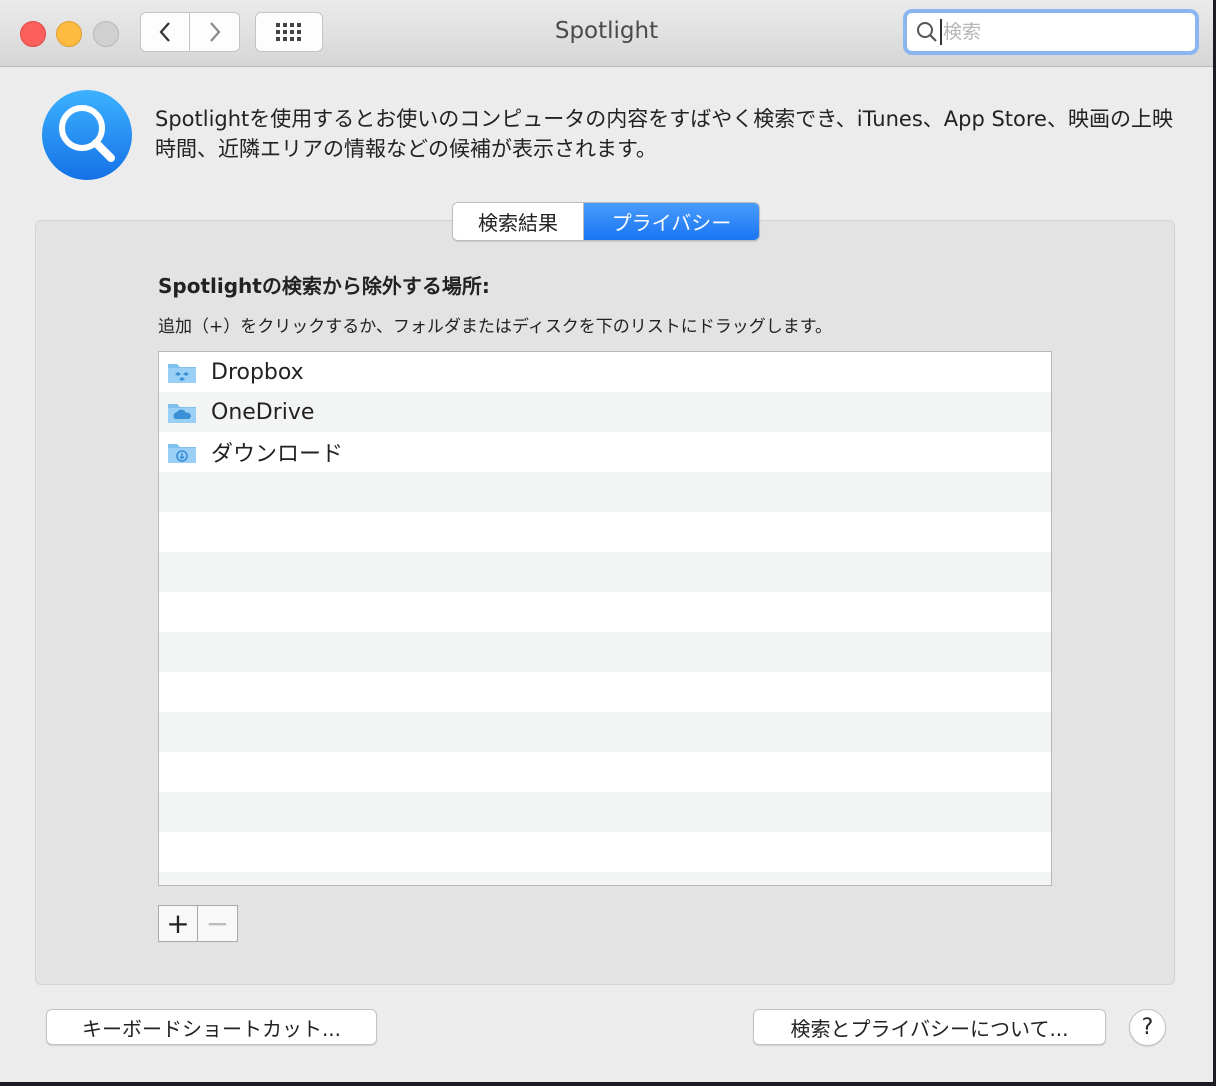 This screenshot has width=1216, height=1086. Describe the element at coordinates (218, 923) in the screenshot. I see `remove-location-button: −` at that location.